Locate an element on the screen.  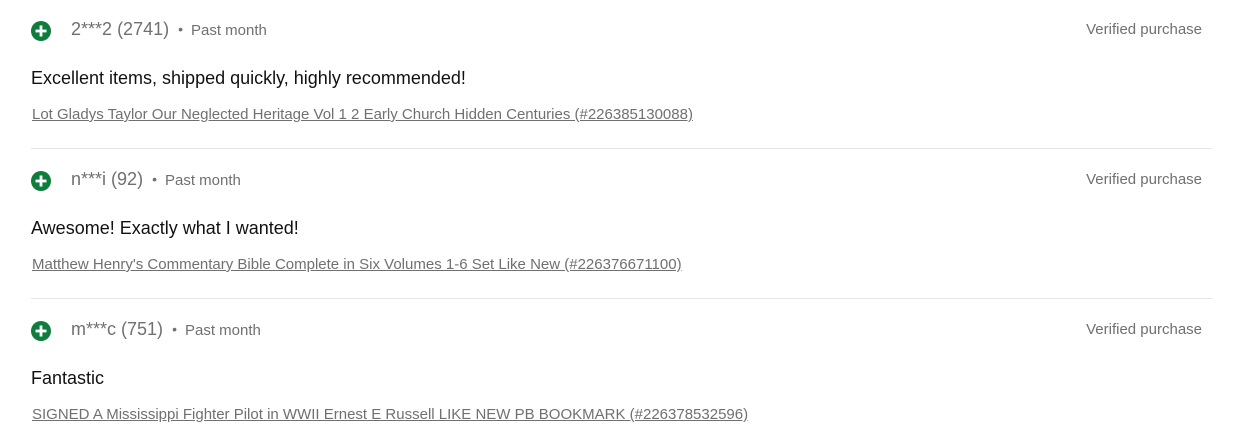
reviewer-name: m***c is located at coordinates (93, 329).